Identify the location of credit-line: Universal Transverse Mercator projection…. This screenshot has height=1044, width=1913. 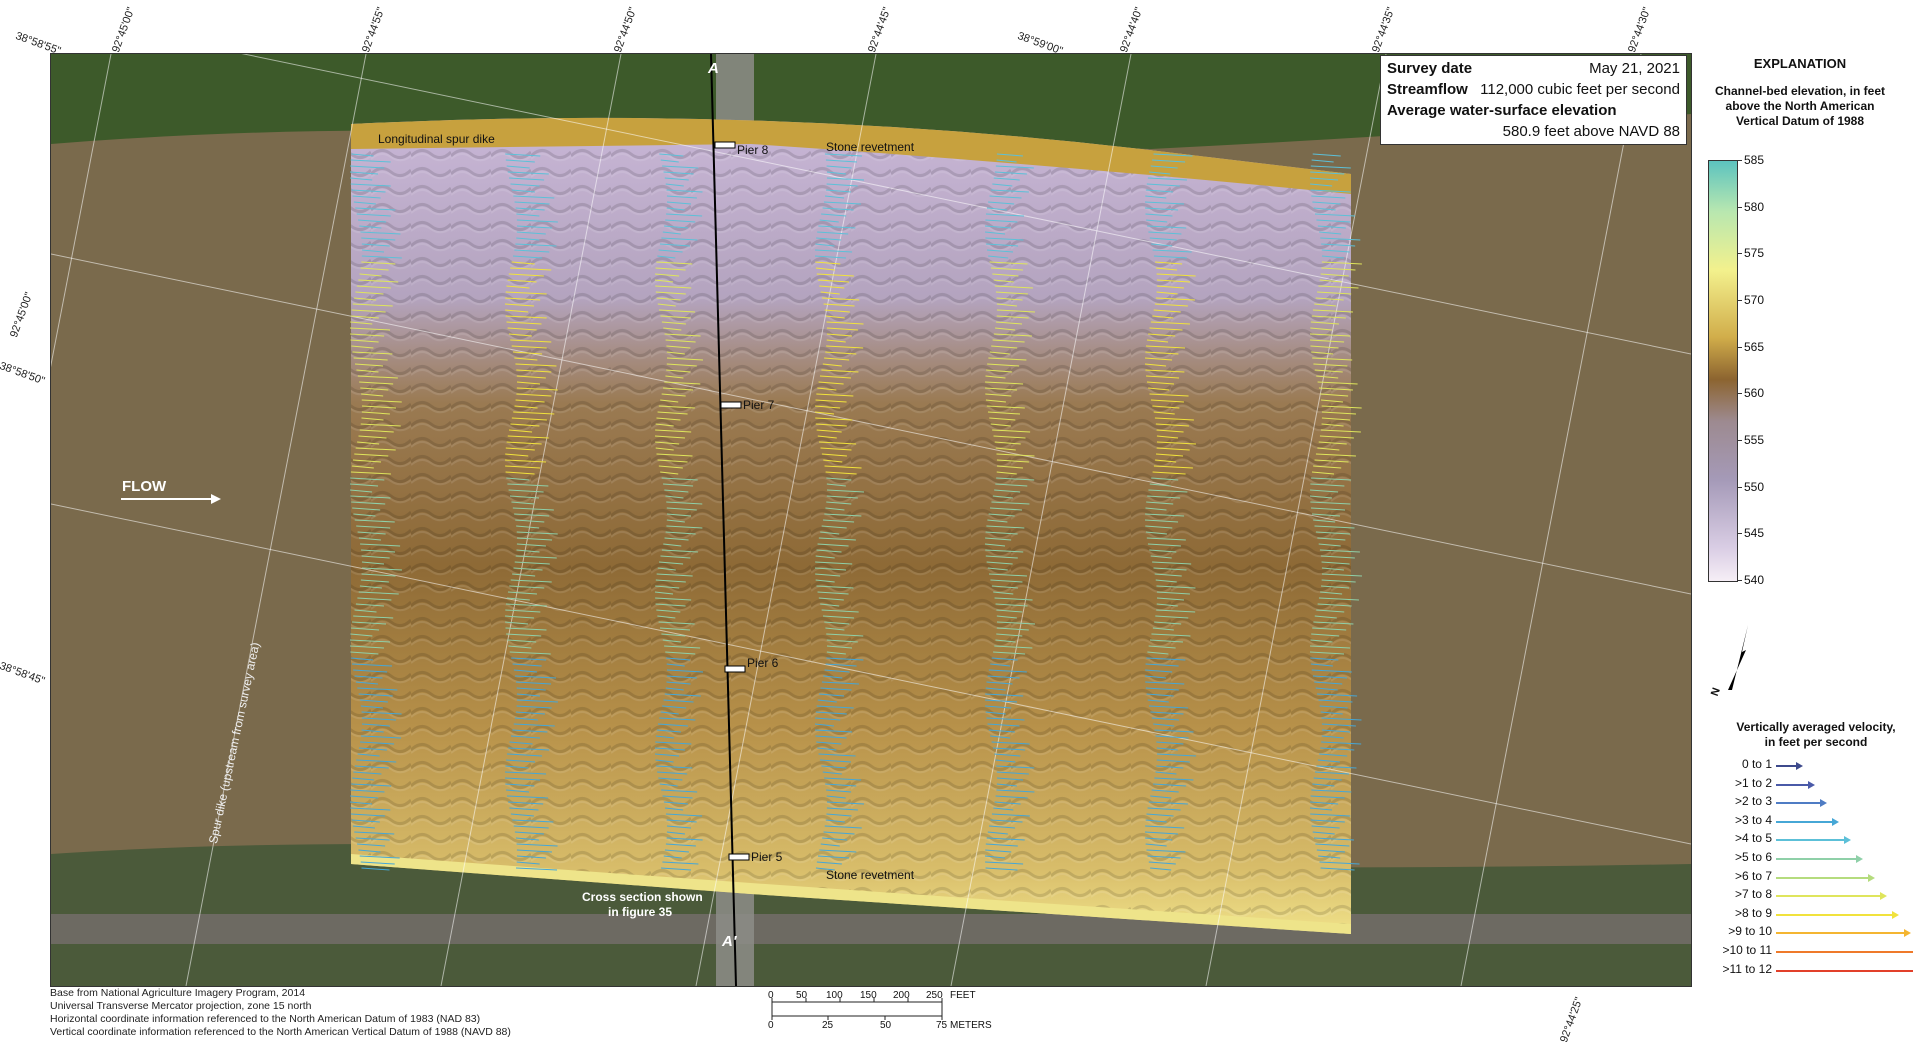
(181, 1006).